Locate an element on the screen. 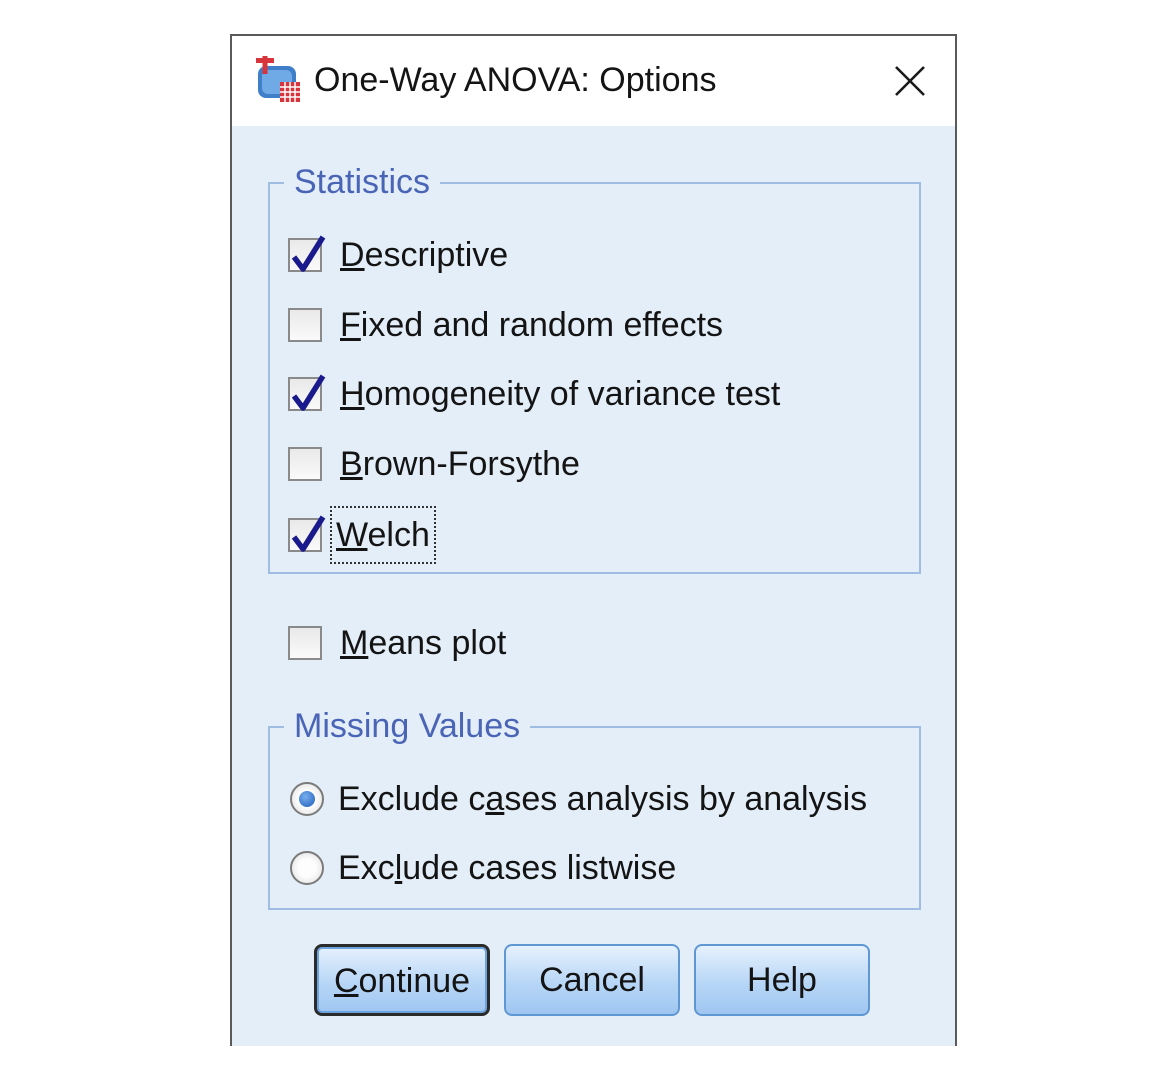  help-button: Help is located at coordinates (782, 980).